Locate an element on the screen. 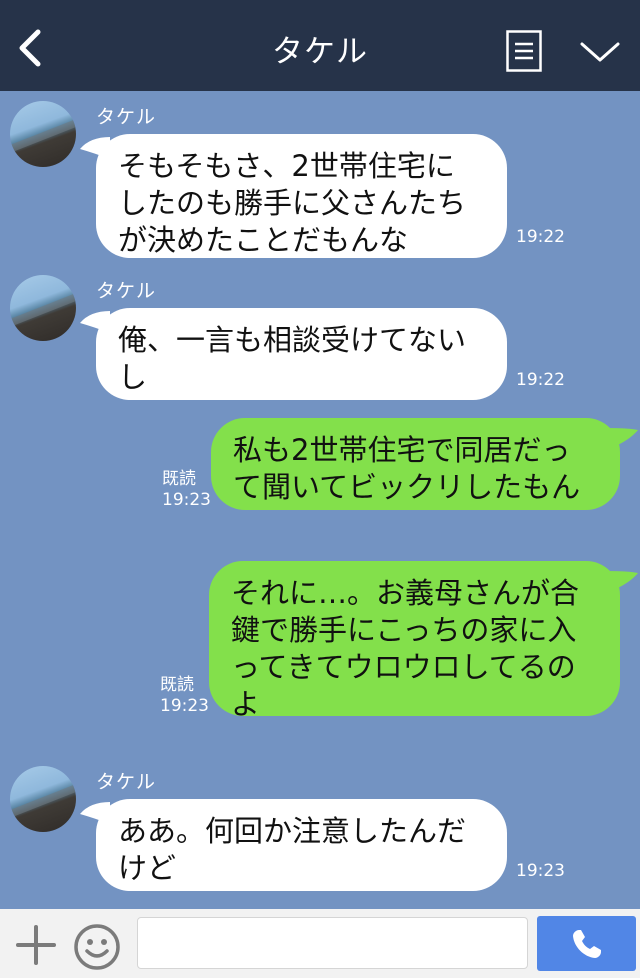 This screenshot has height=978, width=640. list-icon is located at coordinates (524, 51).